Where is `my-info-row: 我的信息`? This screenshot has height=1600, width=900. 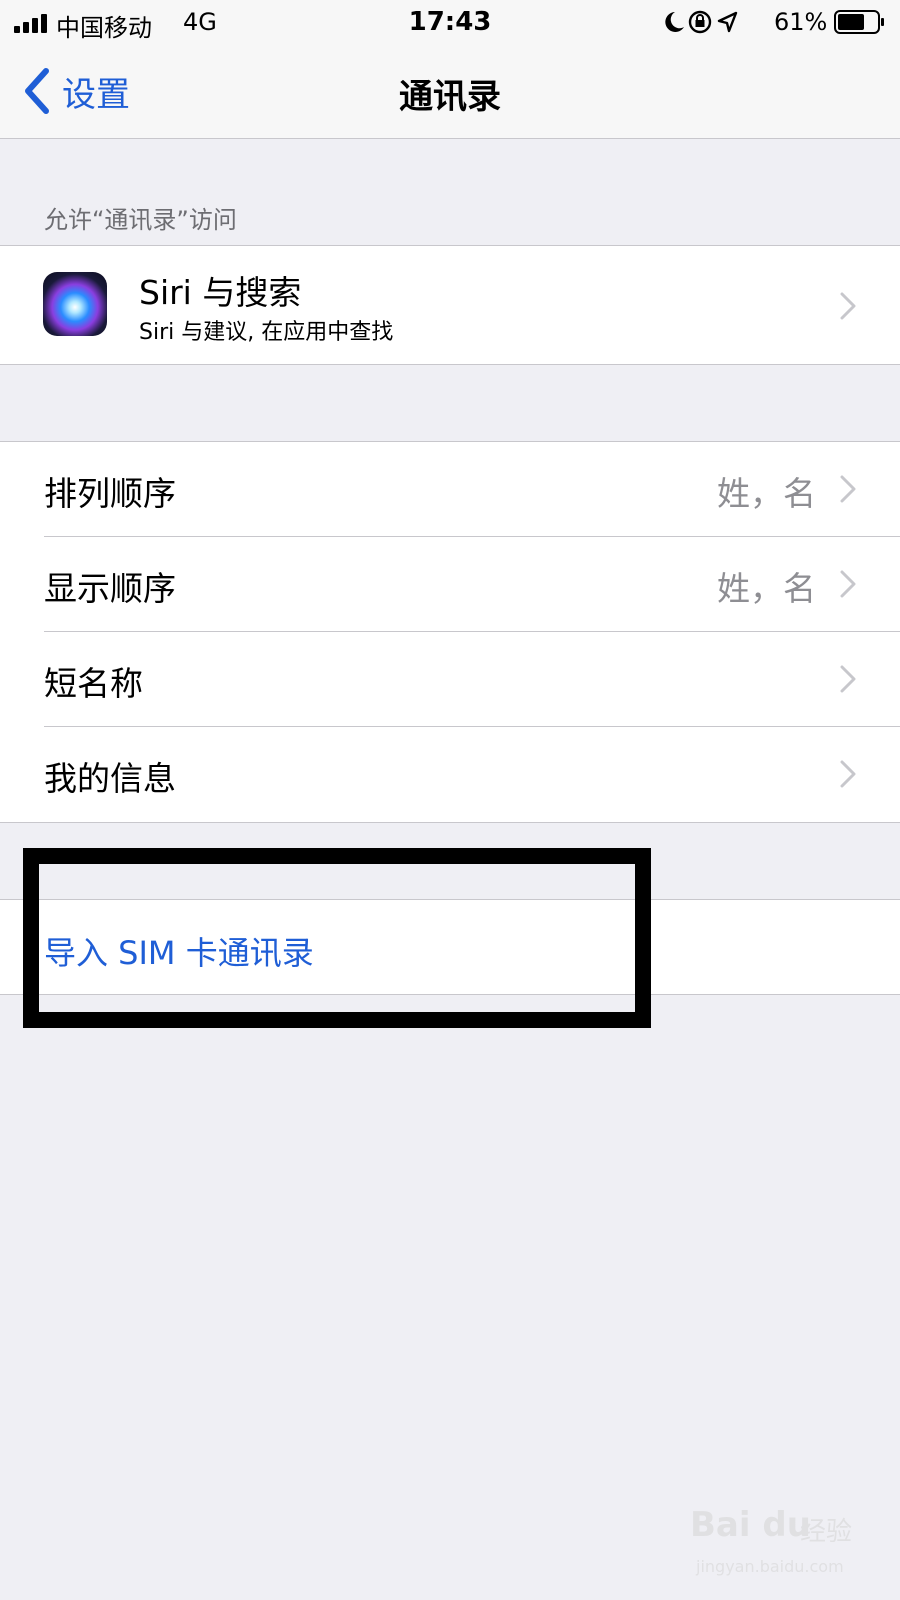 my-info-row: 我的信息 is located at coordinates (450, 774).